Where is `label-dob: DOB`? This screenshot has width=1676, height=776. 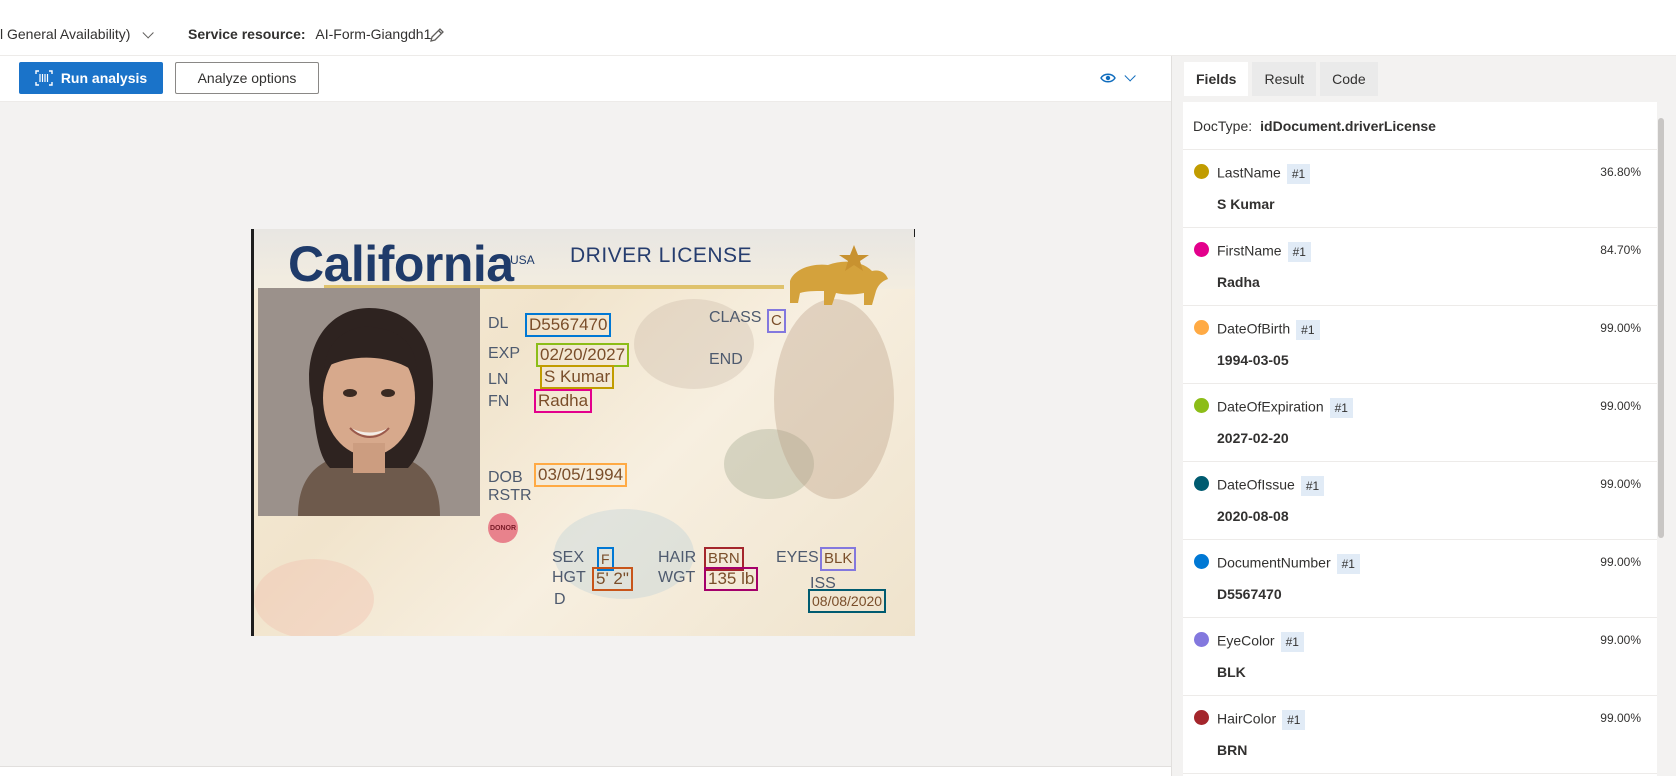
label-dob: DOB is located at coordinates (505, 477).